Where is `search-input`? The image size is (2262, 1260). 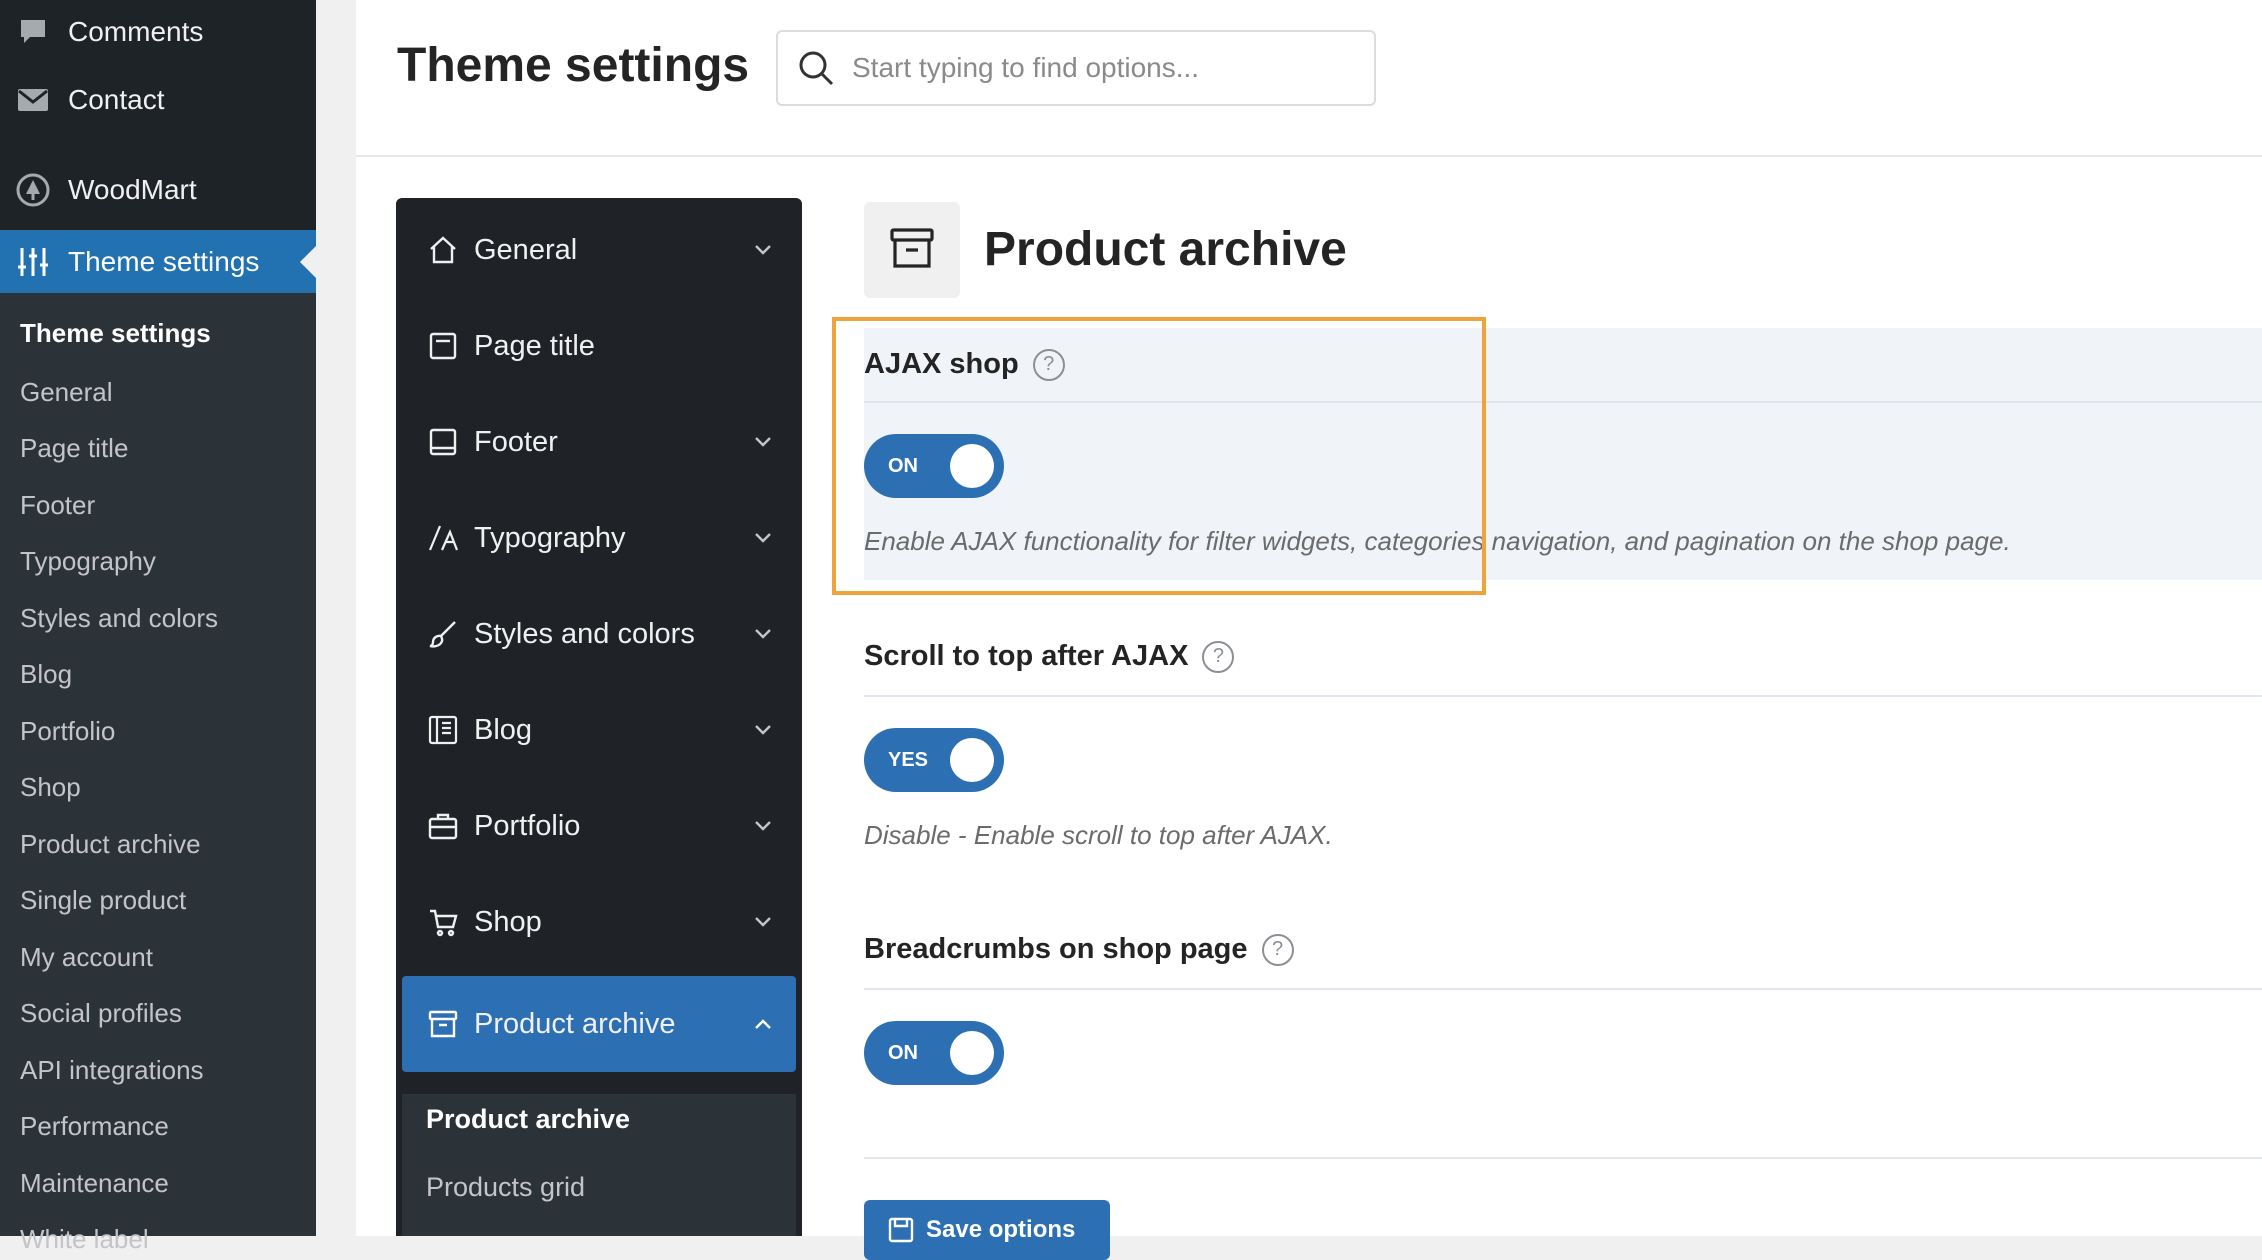 search-input is located at coordinates (1102, 68).